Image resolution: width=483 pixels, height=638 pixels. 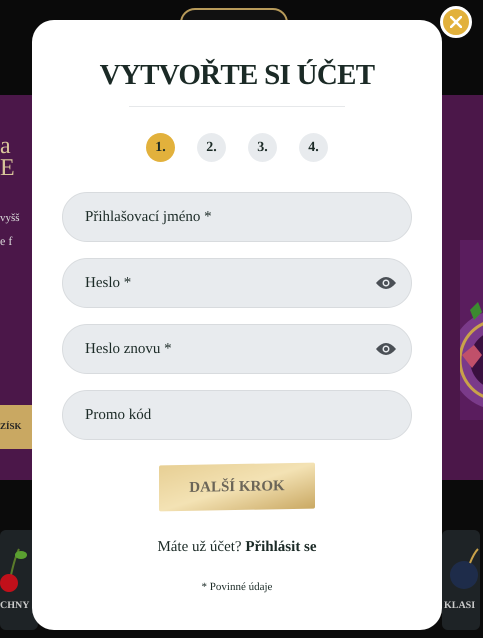 What do you see at coordinates (14, 570) in the screenshot?
I see `cherry-icon` at bounding box center [14, 570].